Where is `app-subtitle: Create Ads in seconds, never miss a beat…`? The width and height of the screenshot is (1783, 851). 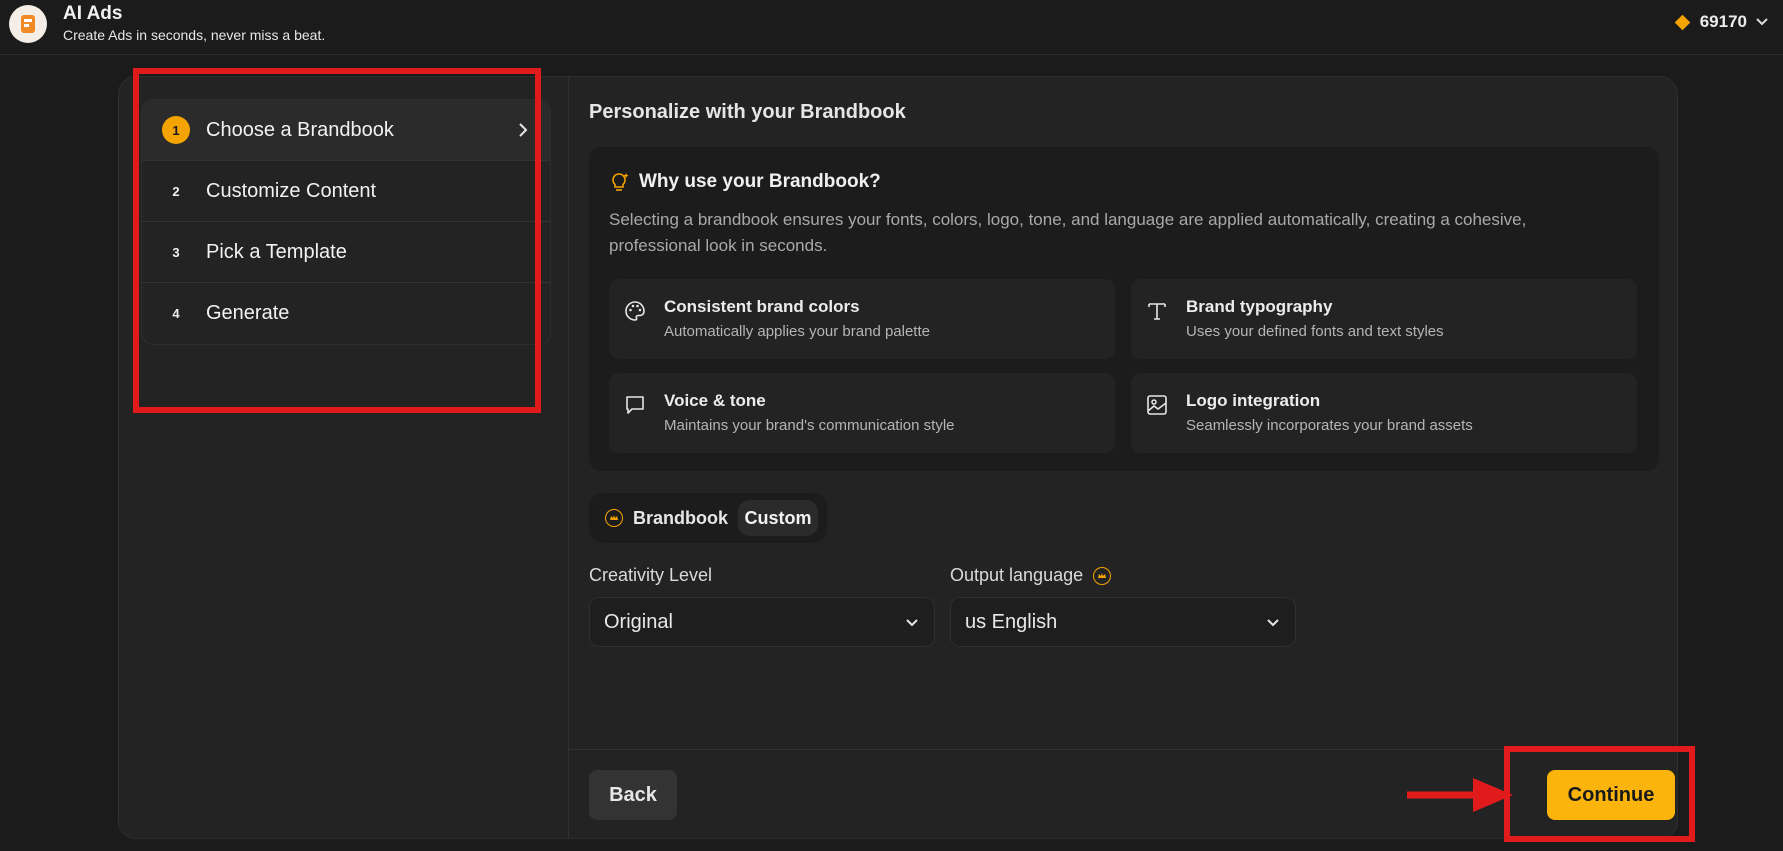
app-subtitle: Create Ads in seconds, never miss a beat… is located at coordinates (194, 35).